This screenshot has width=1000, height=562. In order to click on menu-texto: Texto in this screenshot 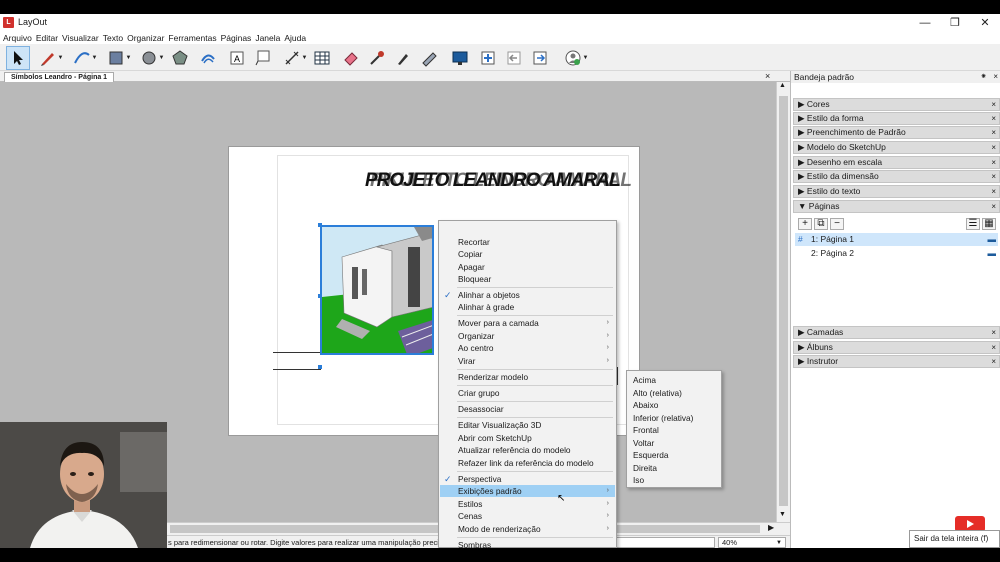, I will do `click(113, 38)`.